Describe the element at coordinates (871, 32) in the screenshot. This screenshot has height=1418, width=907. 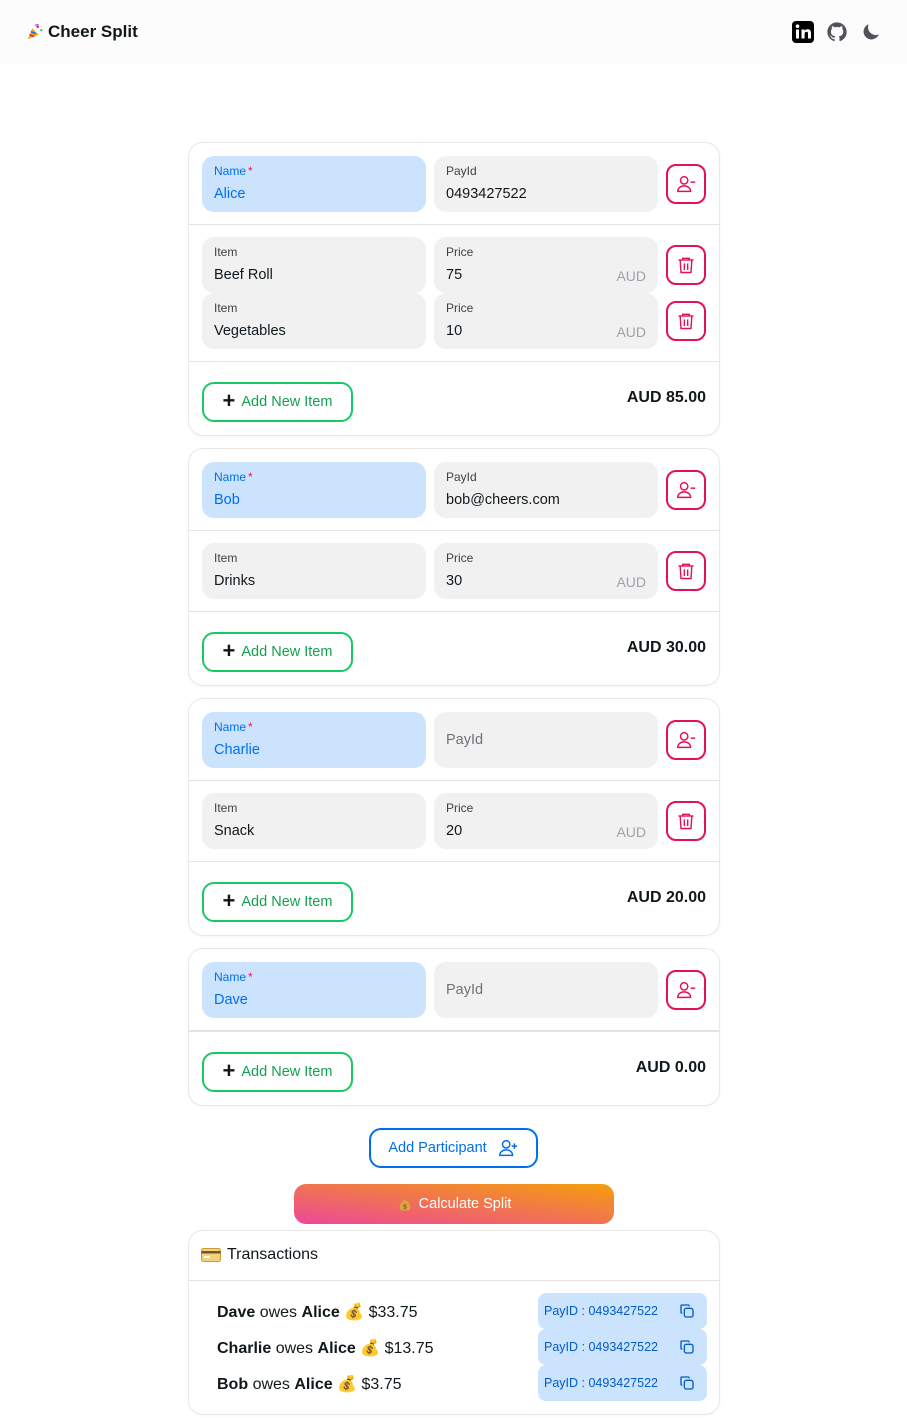
I see `moon-icon` at that location.